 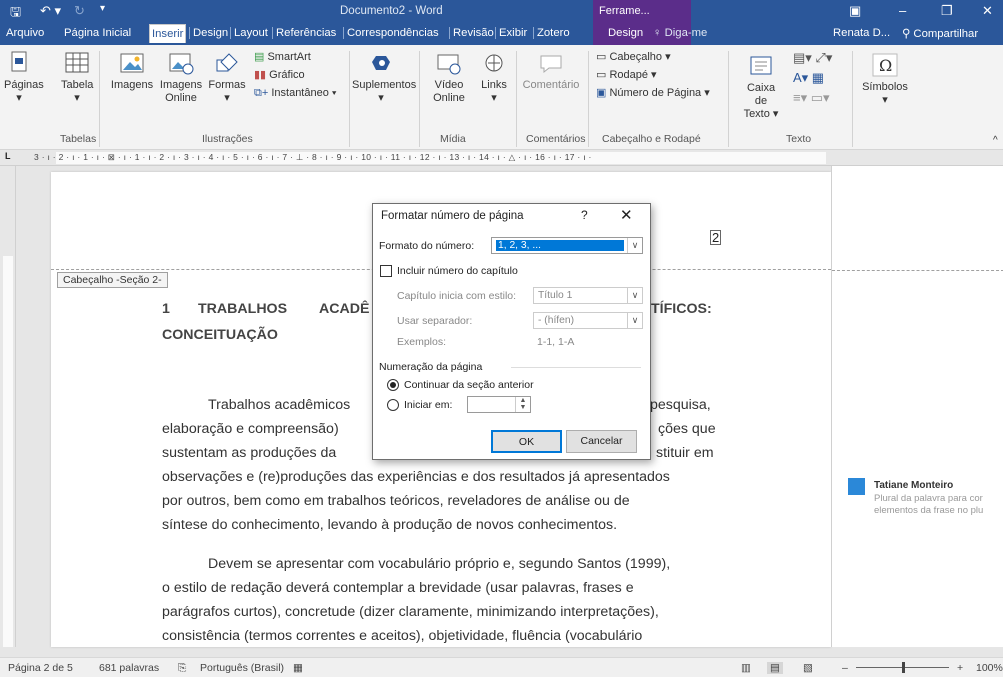 I want to click on undo-icon: ↶ ▾, so click(x=50, y=11).